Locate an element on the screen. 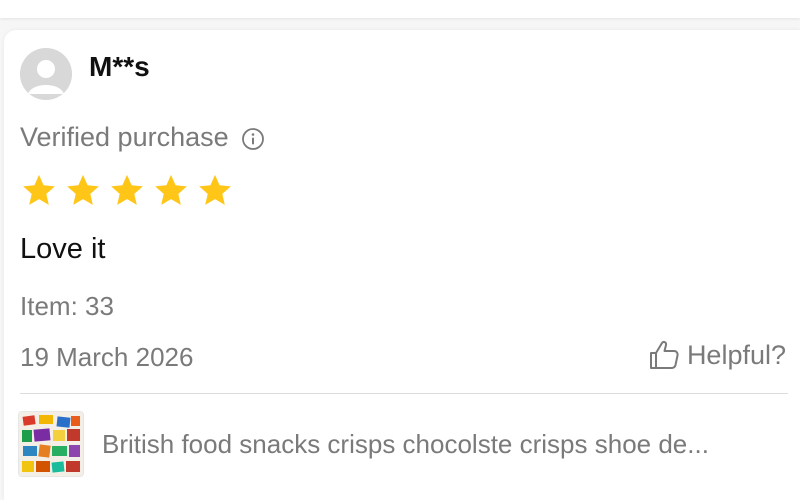 This screenshot has width=800, height=500. info-circle-icon is located at coordinates (253, 137).